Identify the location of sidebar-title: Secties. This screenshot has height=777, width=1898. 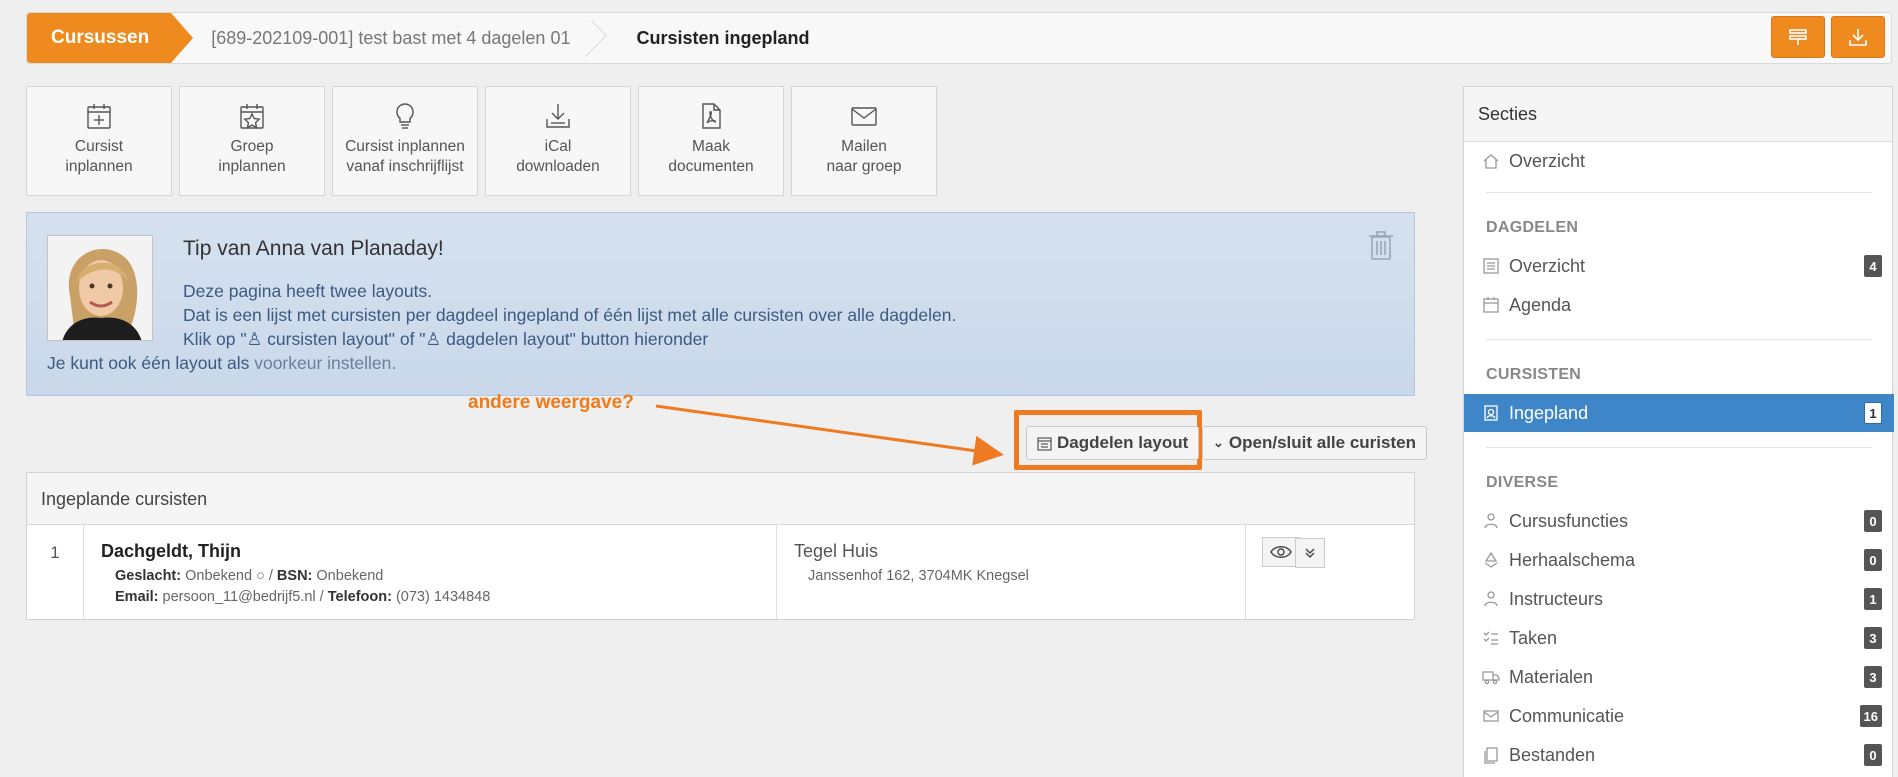
(1678, 114).